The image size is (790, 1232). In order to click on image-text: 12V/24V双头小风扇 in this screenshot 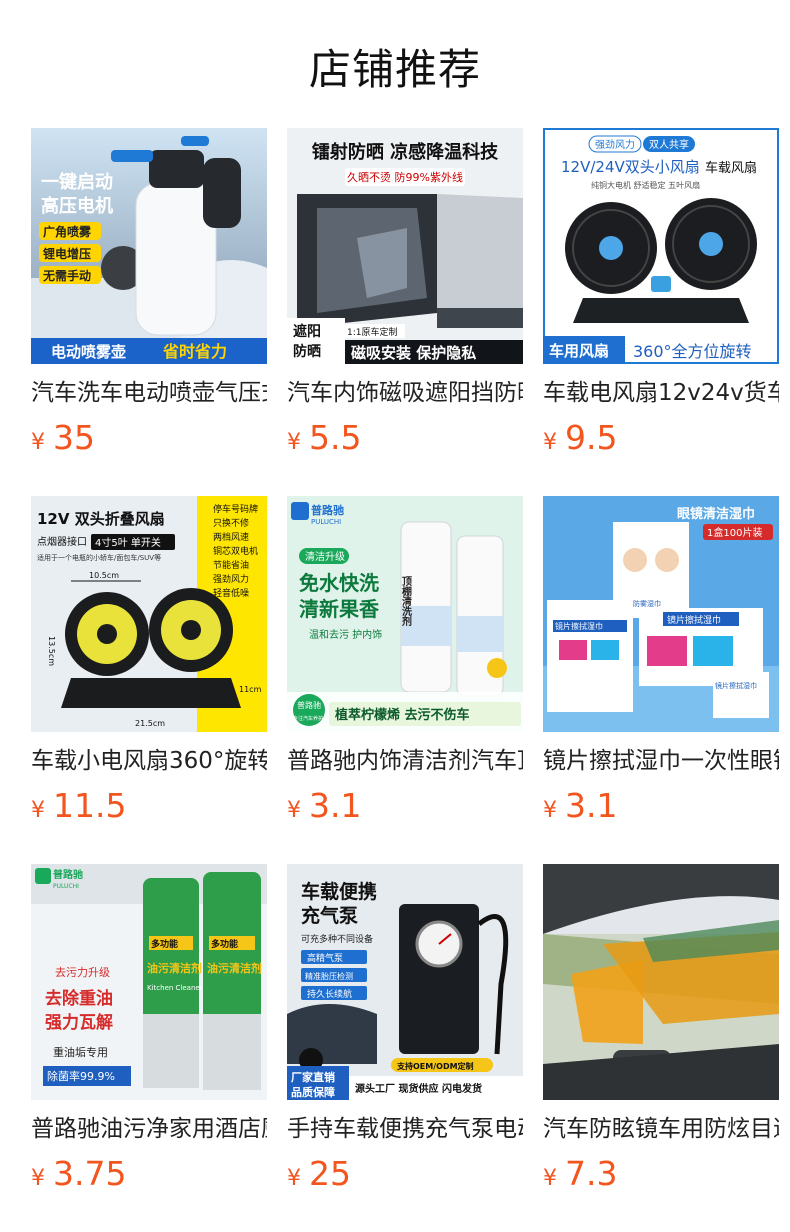, I will do `click(630, 167)`.